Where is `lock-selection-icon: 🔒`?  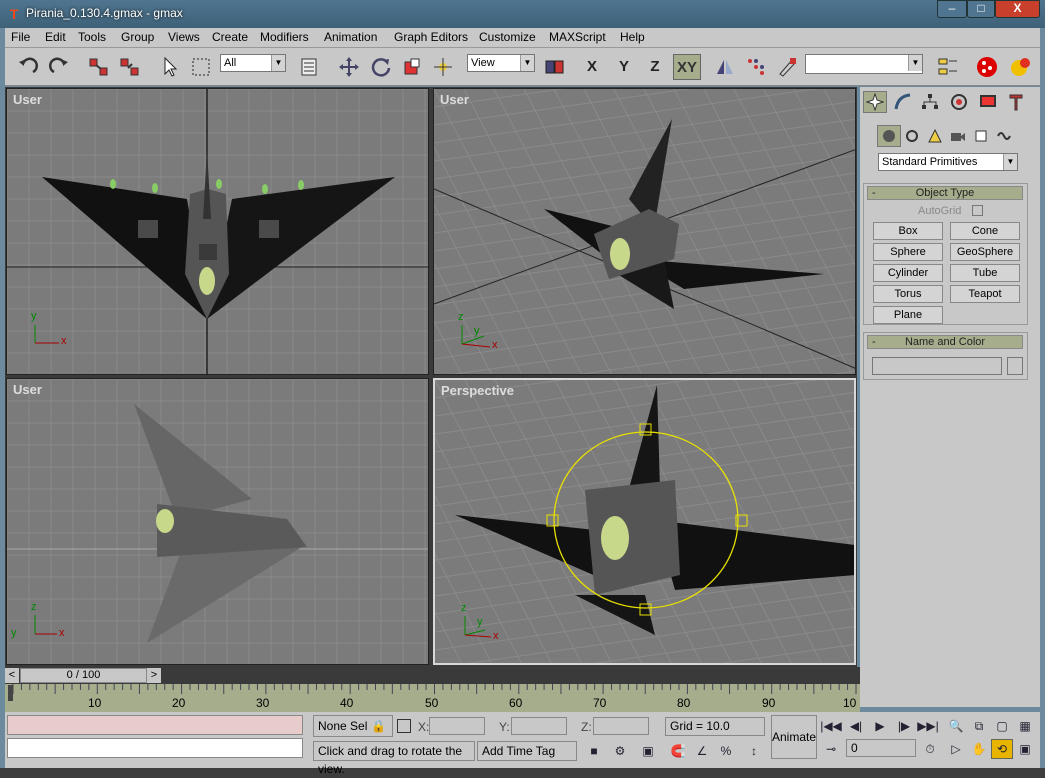
lock-selection-icon: 🔒 is located at coordinates (378, 726).